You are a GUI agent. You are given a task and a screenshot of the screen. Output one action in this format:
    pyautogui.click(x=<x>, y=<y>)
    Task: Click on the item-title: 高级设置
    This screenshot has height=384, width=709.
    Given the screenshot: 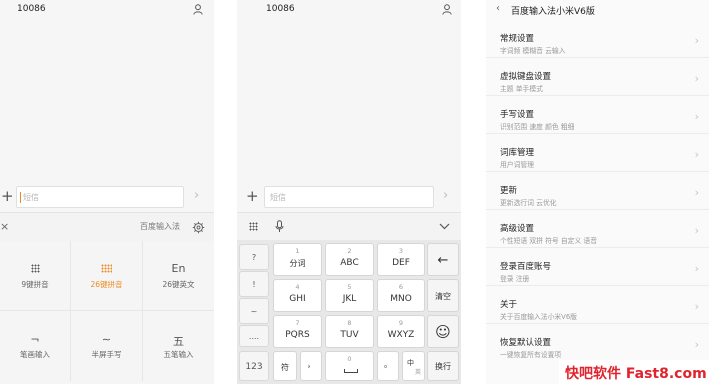 What is the action you would take?
    pyautogui.click(x=517, y=229)
    